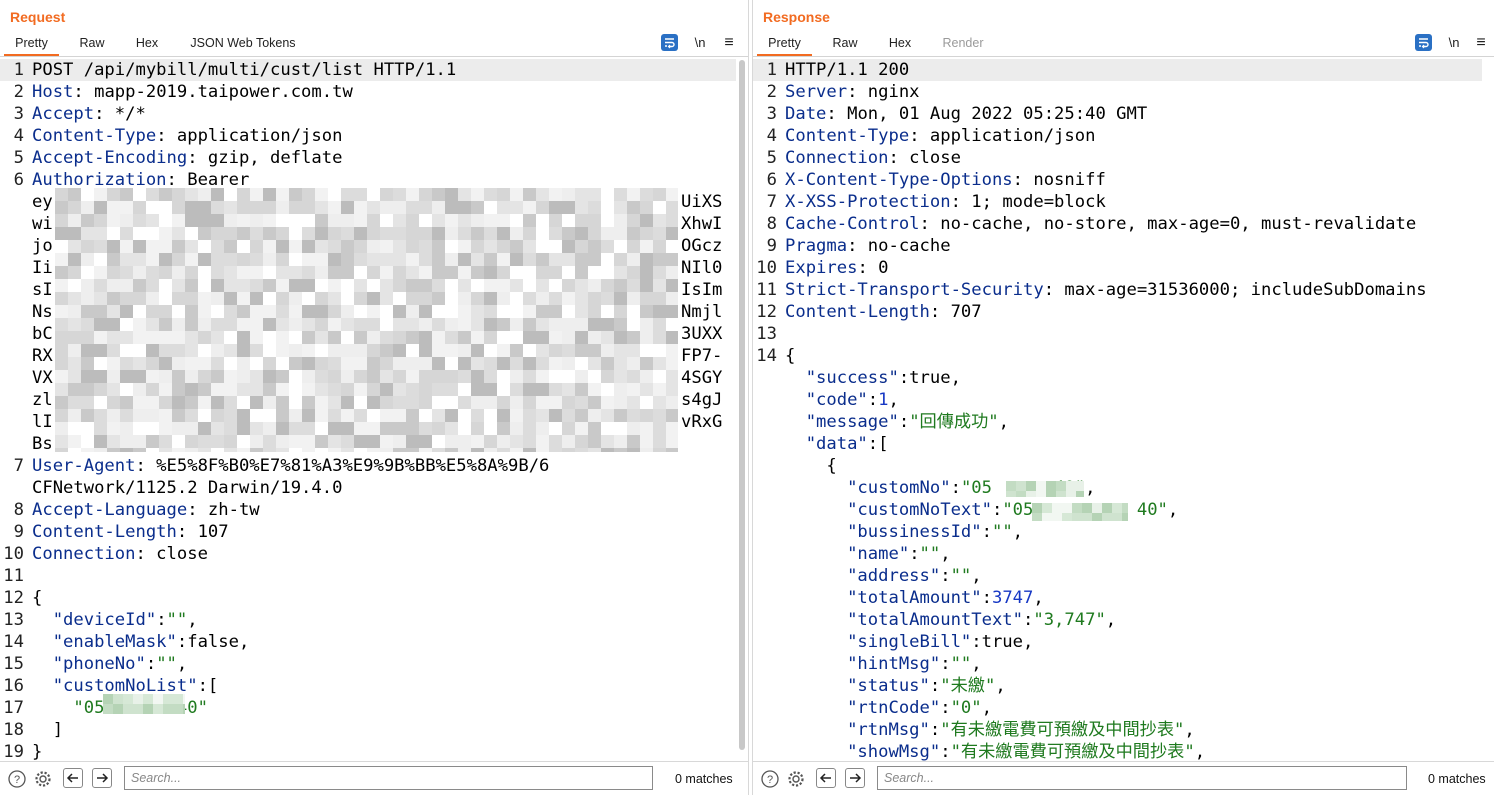 Image resolution: width=1494 pixels, height=795 pixels. What do you see at coordinates (13, 642) in the screenshot?
I see `line-number: 14` at bounding box center [13, 642].